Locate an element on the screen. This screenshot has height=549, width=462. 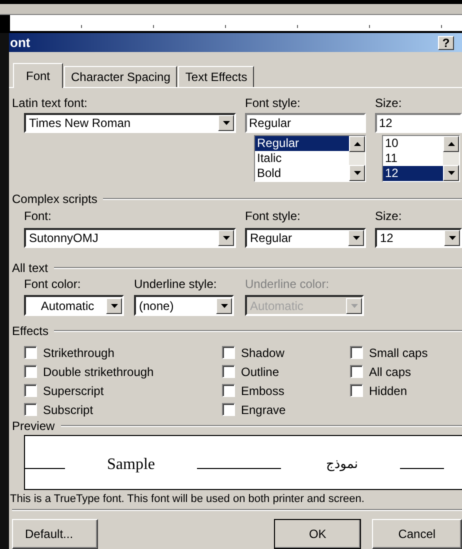
checkbox-label: Double strikethrough is located at coordinates (98, 371).